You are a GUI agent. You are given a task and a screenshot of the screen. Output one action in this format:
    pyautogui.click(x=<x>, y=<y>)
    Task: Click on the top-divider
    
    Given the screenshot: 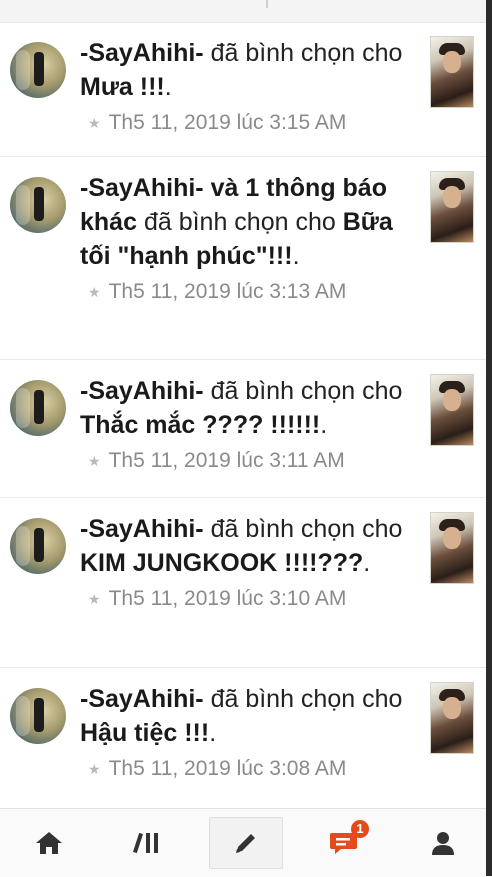 What is the action you would take?
    pyautogui.click(x=267, y=4)
    